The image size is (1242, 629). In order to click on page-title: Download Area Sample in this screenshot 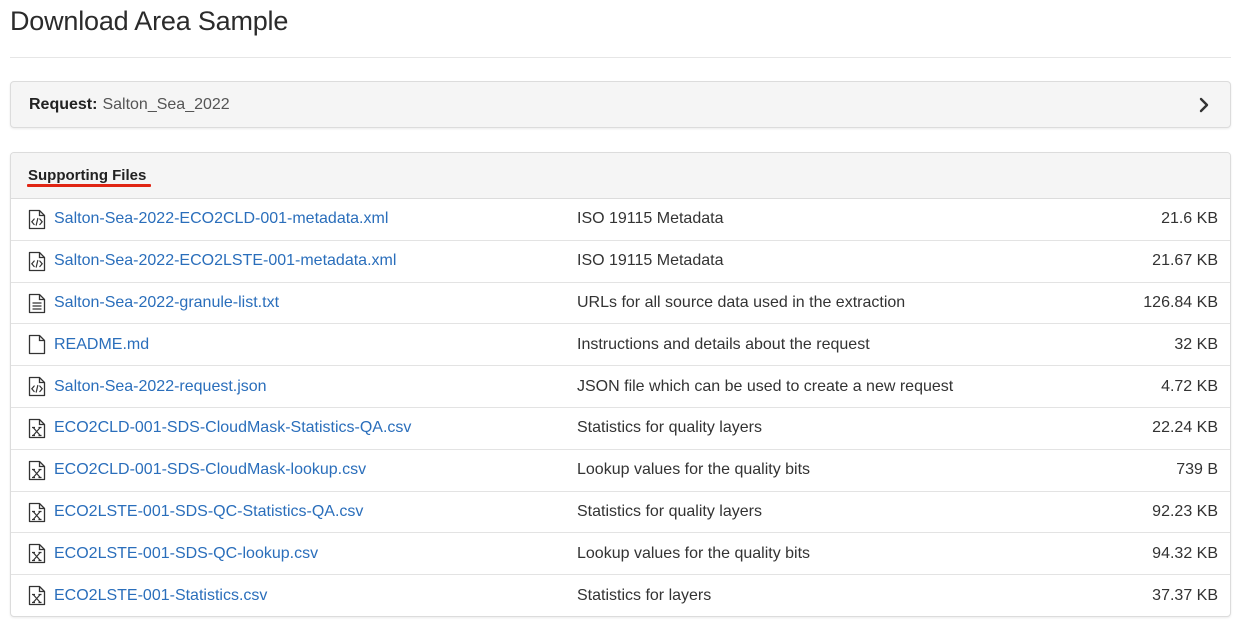, I will do `click(149, 21)`.